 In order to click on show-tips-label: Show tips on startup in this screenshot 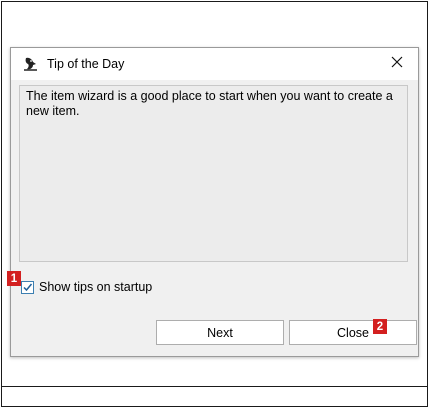, I will do `click(95, 287)`.